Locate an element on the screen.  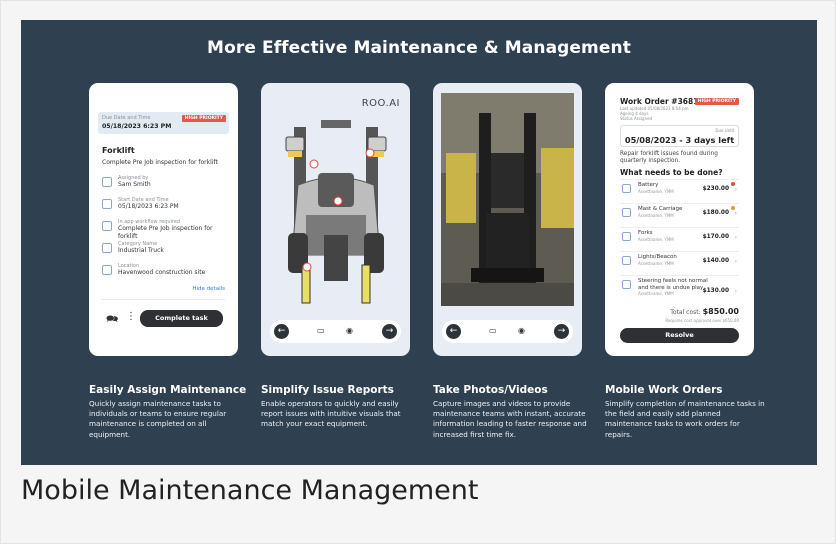
brand-logo: ROO.AI is located at coordinates (380, 103).